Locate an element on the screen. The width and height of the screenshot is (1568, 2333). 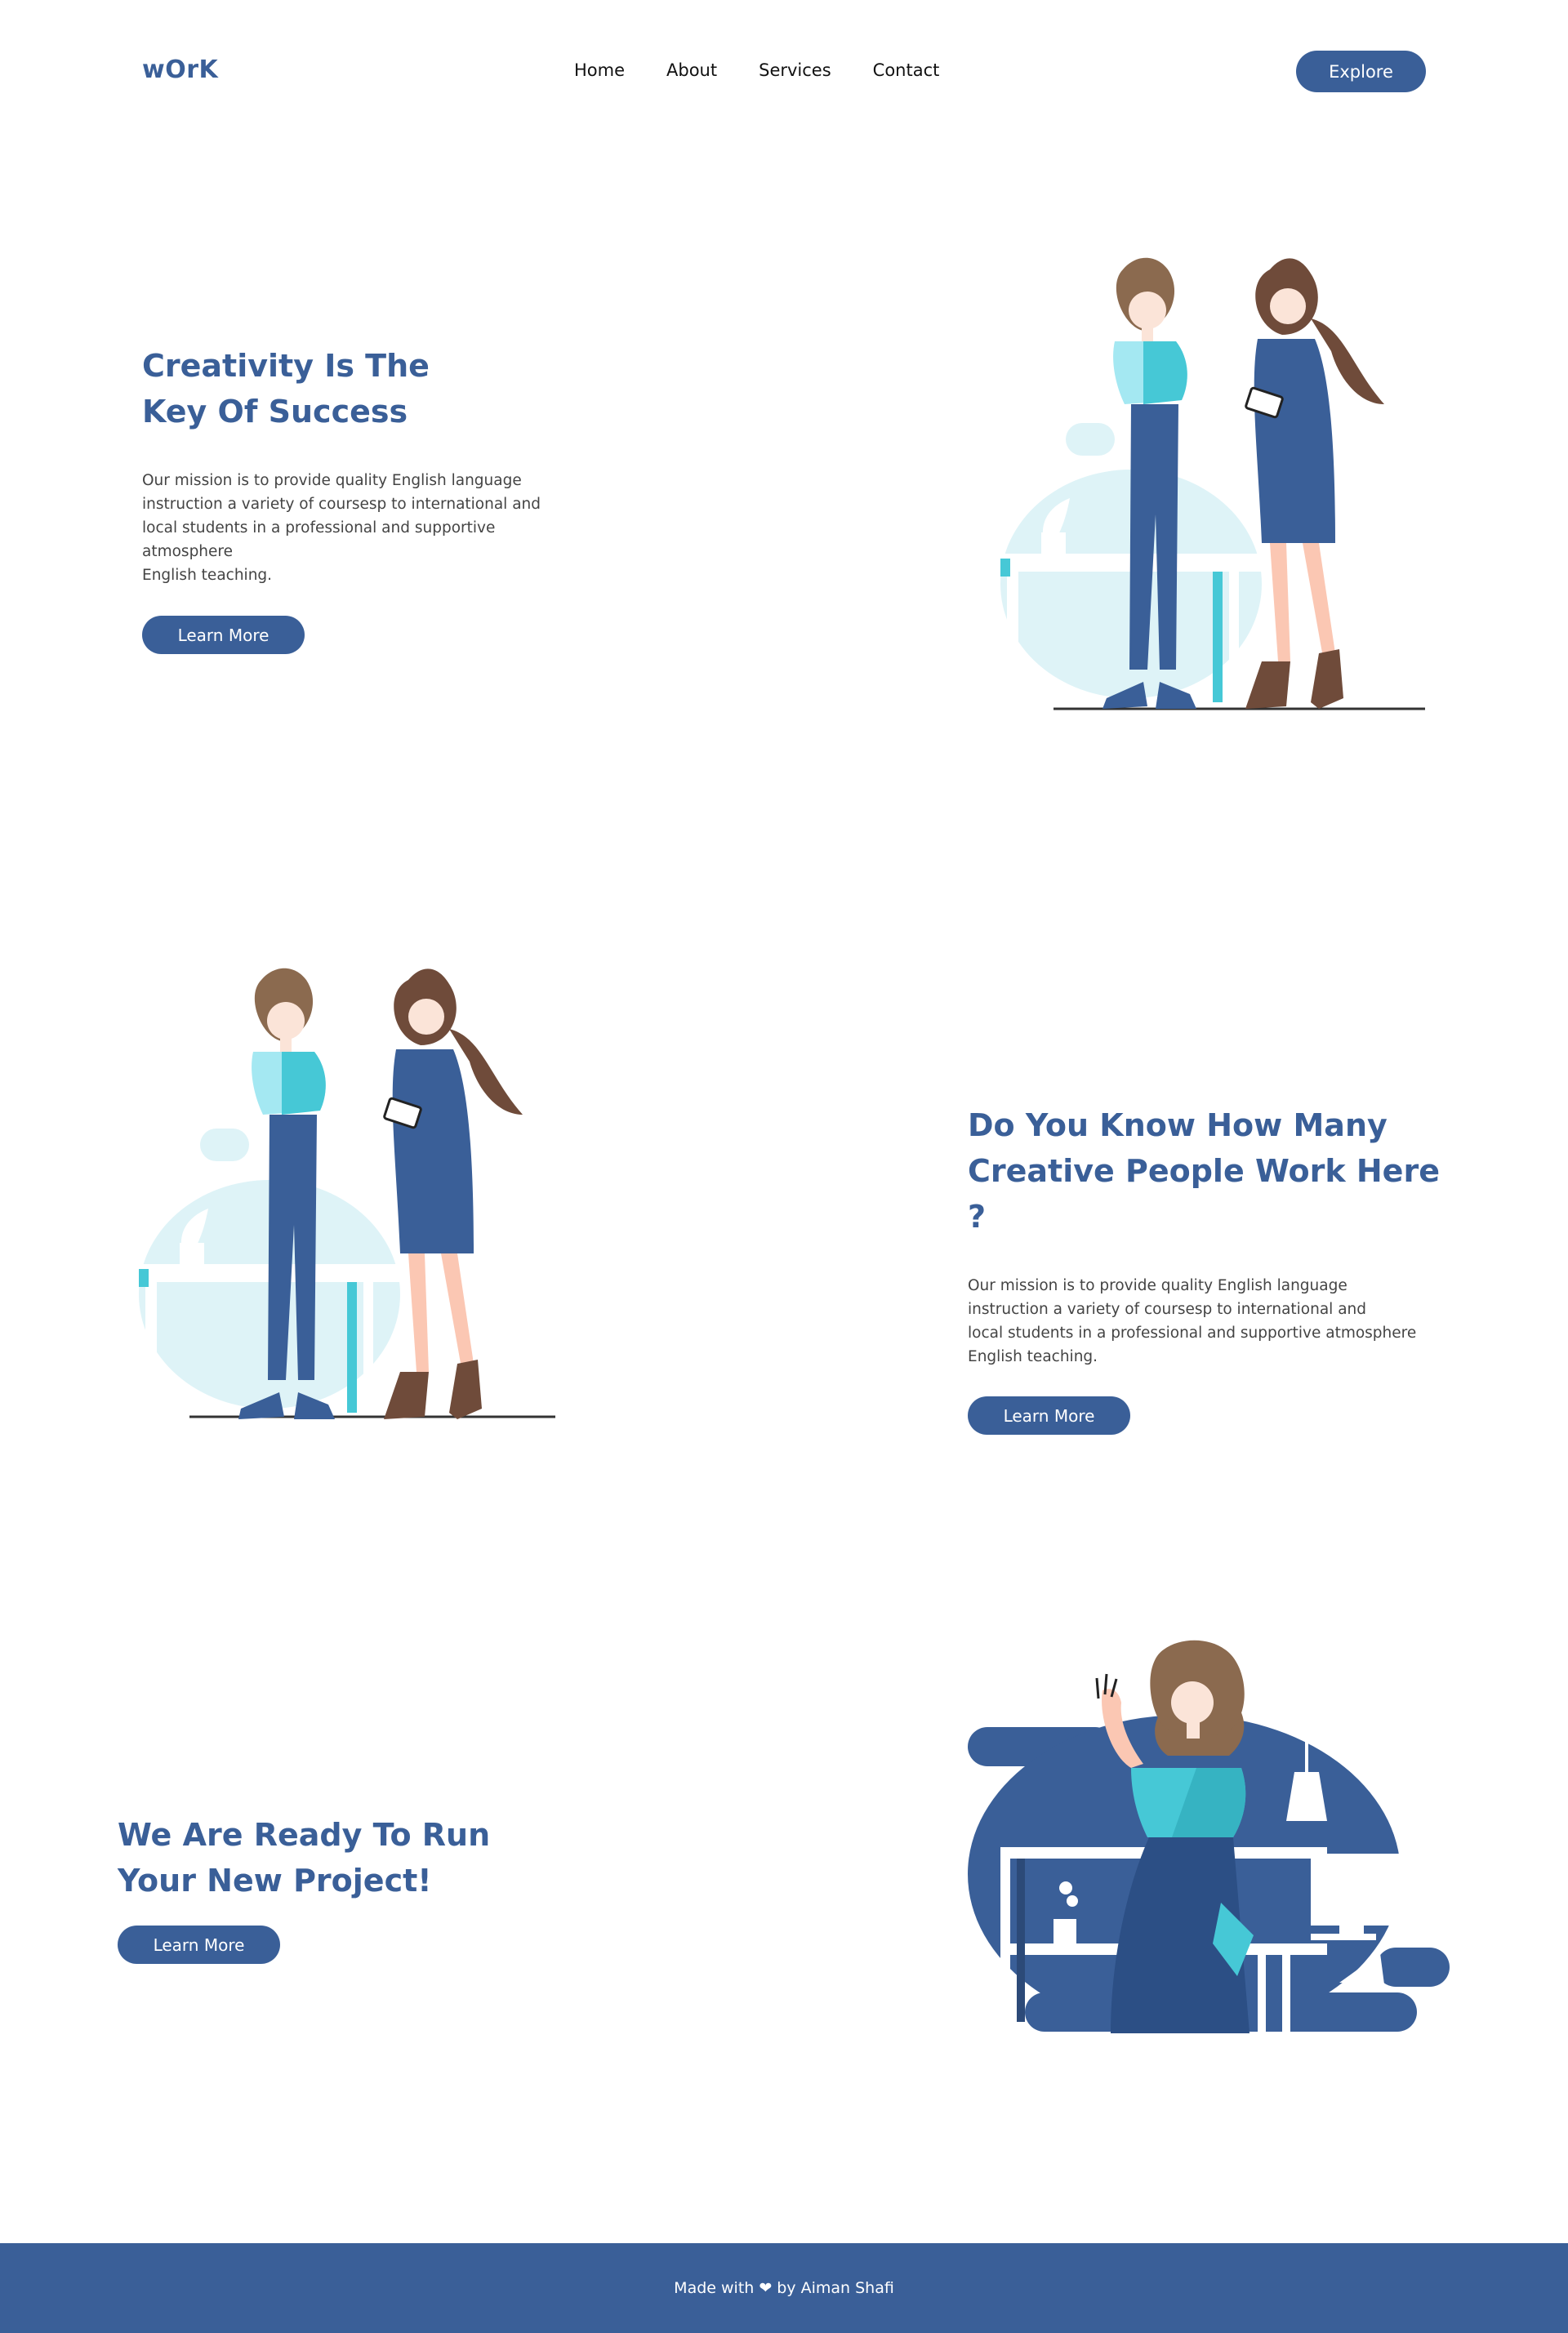
nav-item-contact: Contact is located at coordinates (906, 70).